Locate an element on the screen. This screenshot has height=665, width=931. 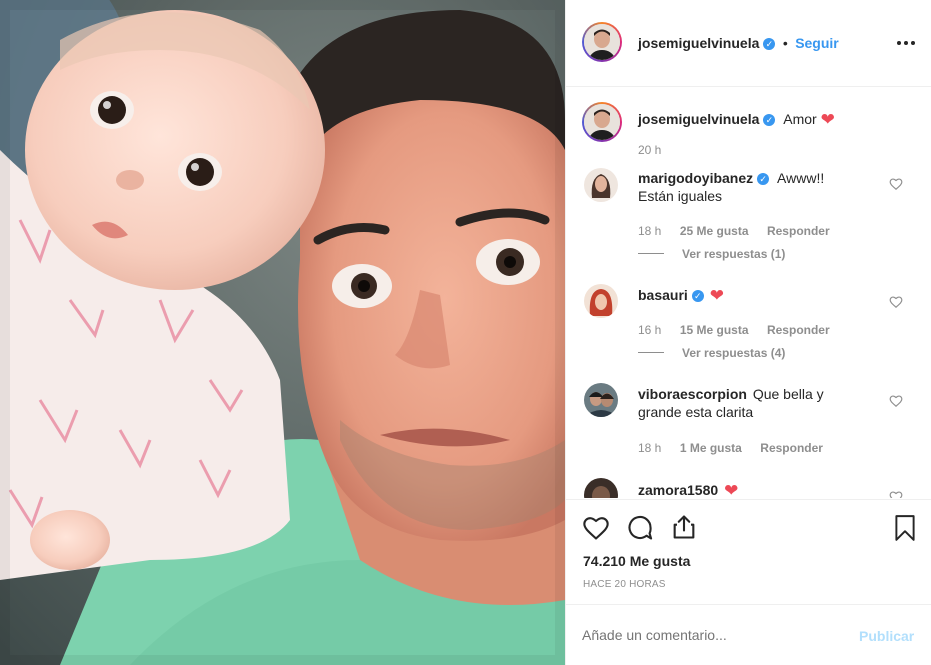
caption-avatar-image is located at coordinates (602, 122).